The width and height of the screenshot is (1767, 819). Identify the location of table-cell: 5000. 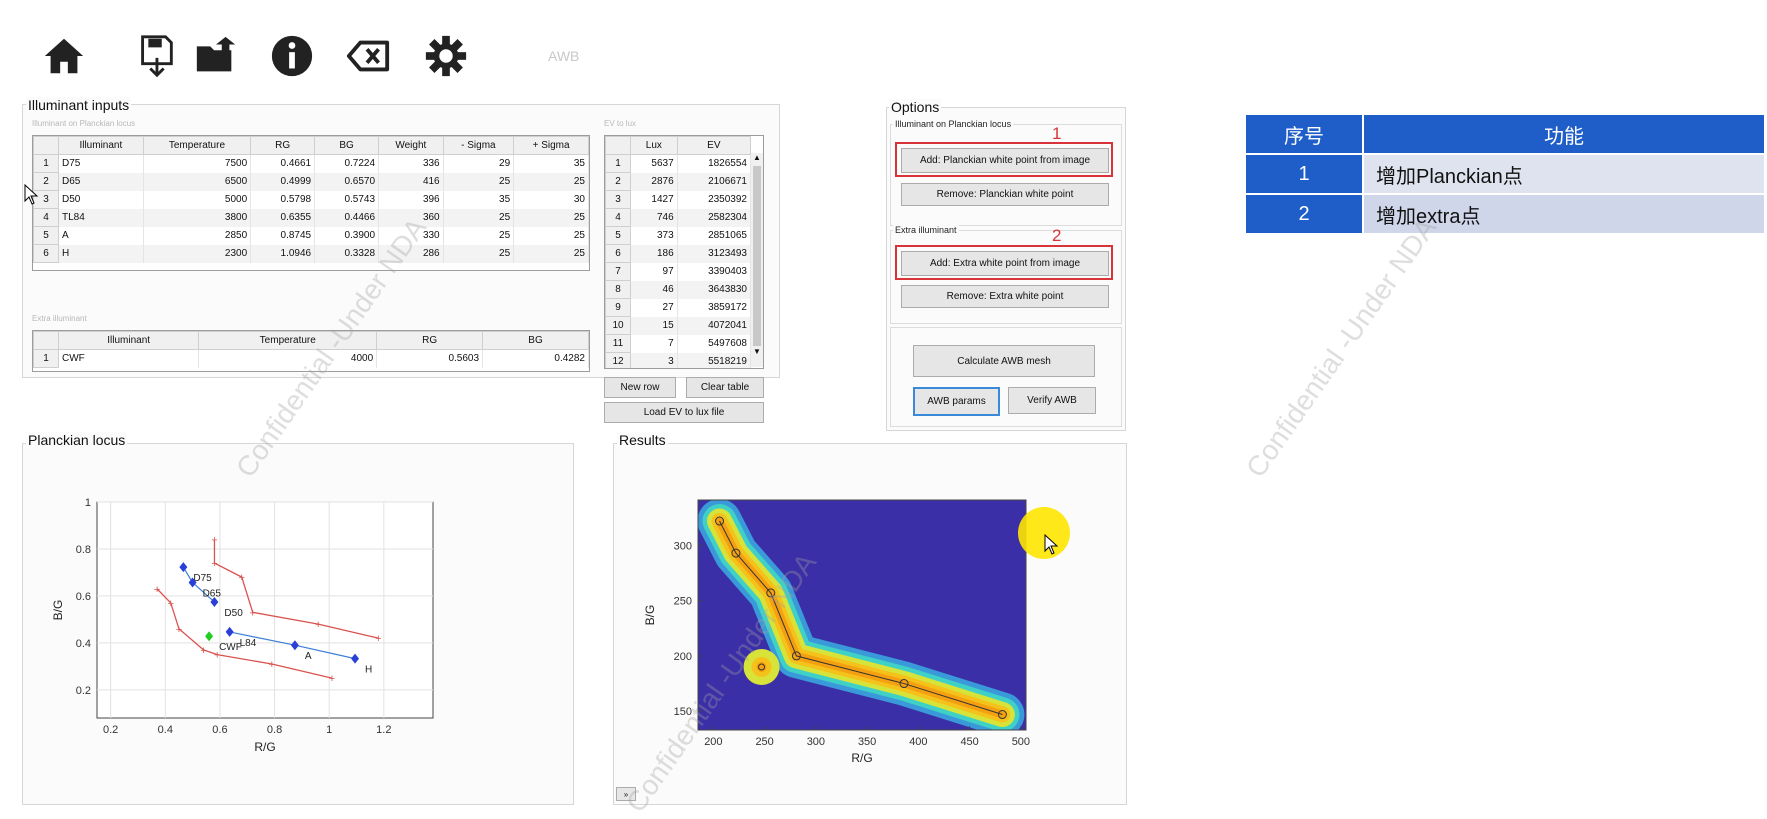
(197, 199).